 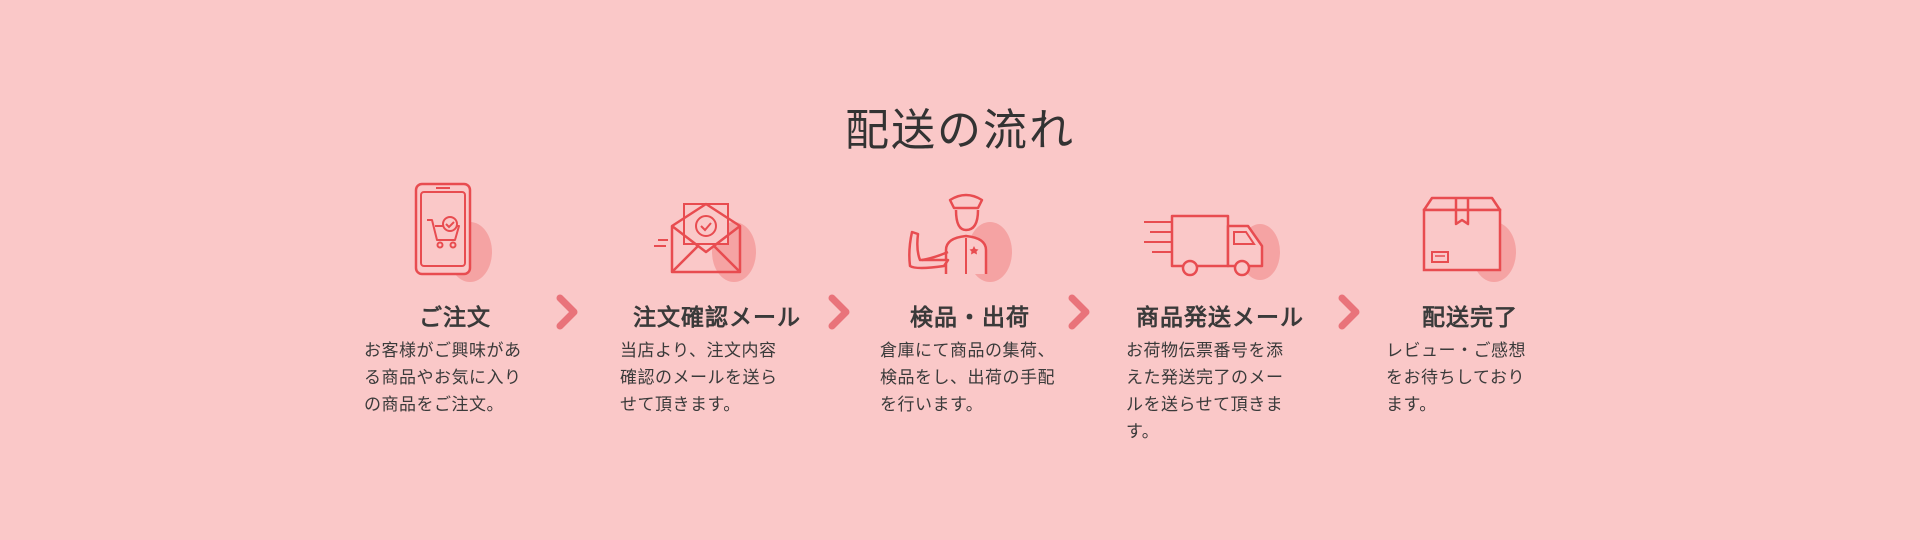 I want to click on step-4-icon-area, so click(x=1242, y=235).